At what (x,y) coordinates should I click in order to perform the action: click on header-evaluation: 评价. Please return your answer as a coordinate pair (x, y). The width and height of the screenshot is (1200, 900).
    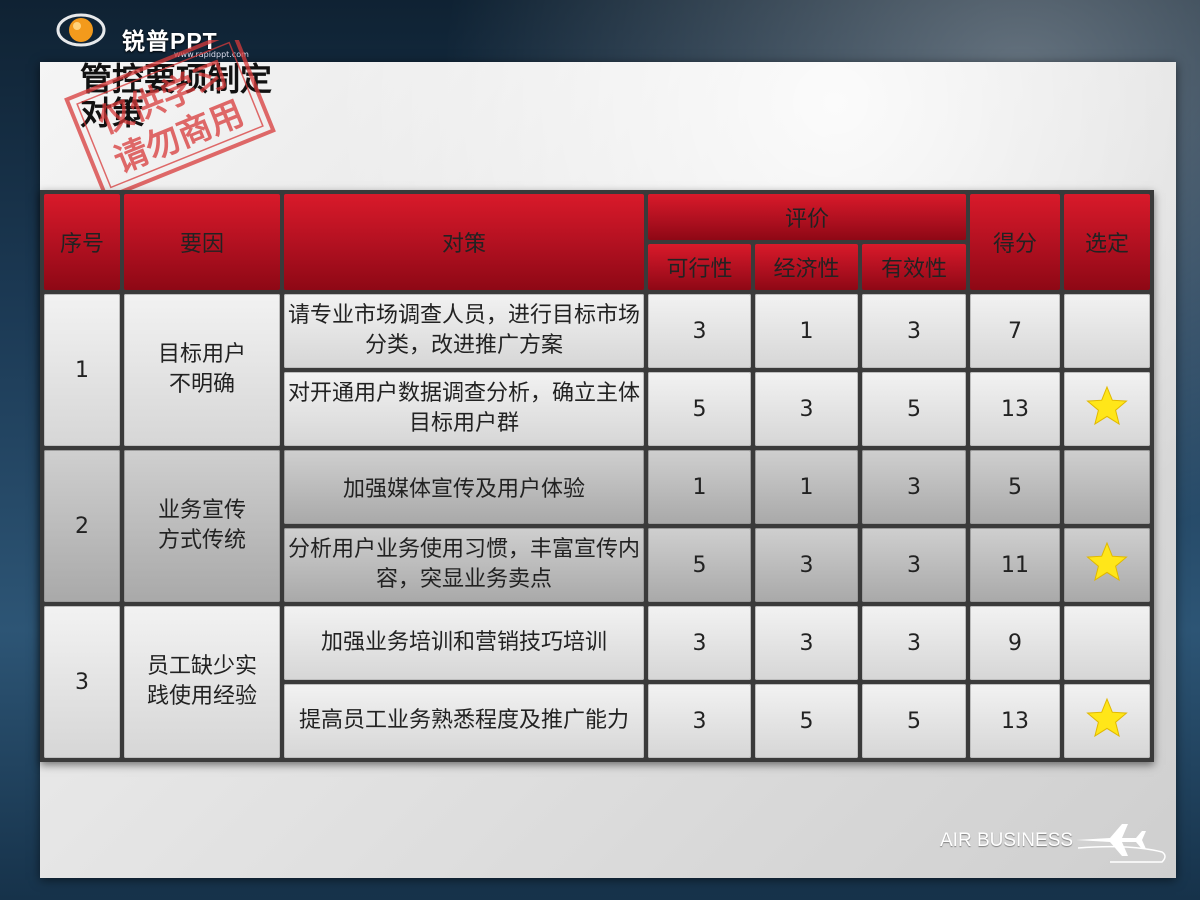
    Looking at the image, I should click on (807, 217).